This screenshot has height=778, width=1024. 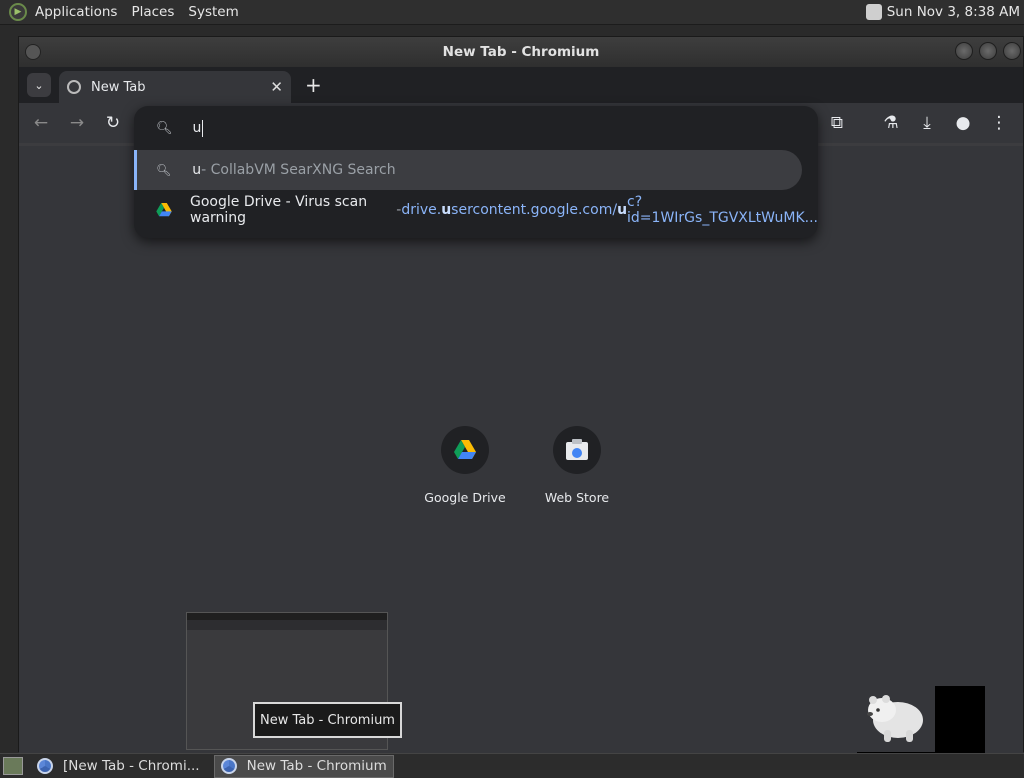 I want to click on profile-button: ●, so click(x=963, y=123).